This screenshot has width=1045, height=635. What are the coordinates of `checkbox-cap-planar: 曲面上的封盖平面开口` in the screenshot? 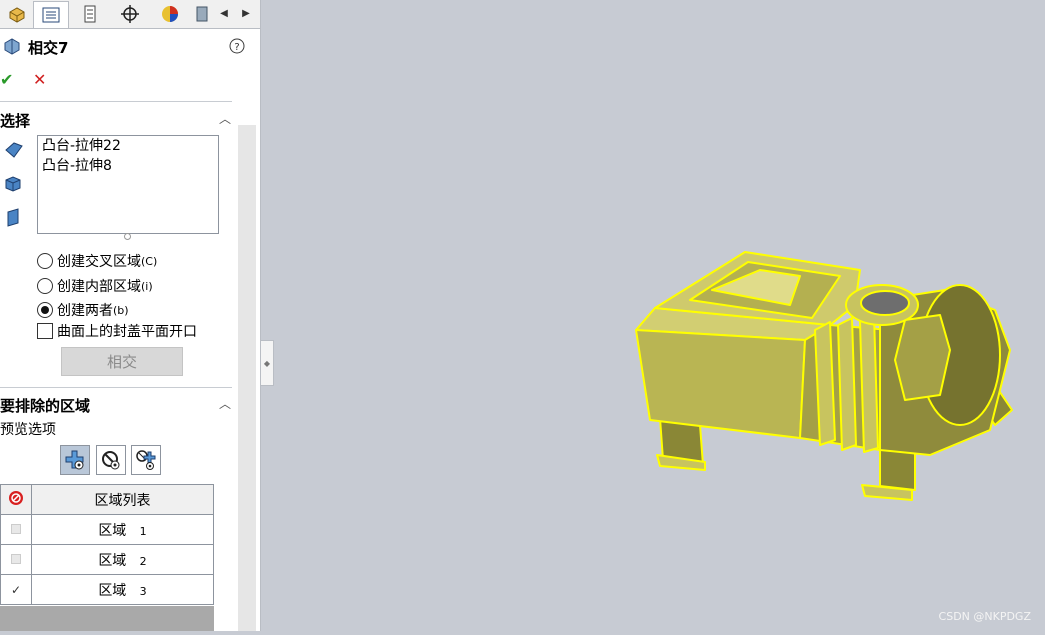 It's located at (117, 331).